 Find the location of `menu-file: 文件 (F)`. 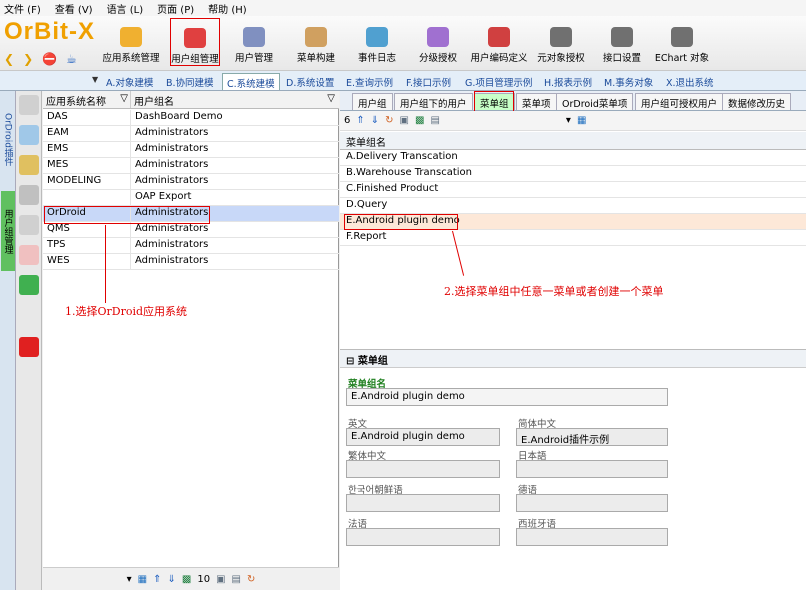

menu-file: 文件 (F) is located at coordinates (22, 8).